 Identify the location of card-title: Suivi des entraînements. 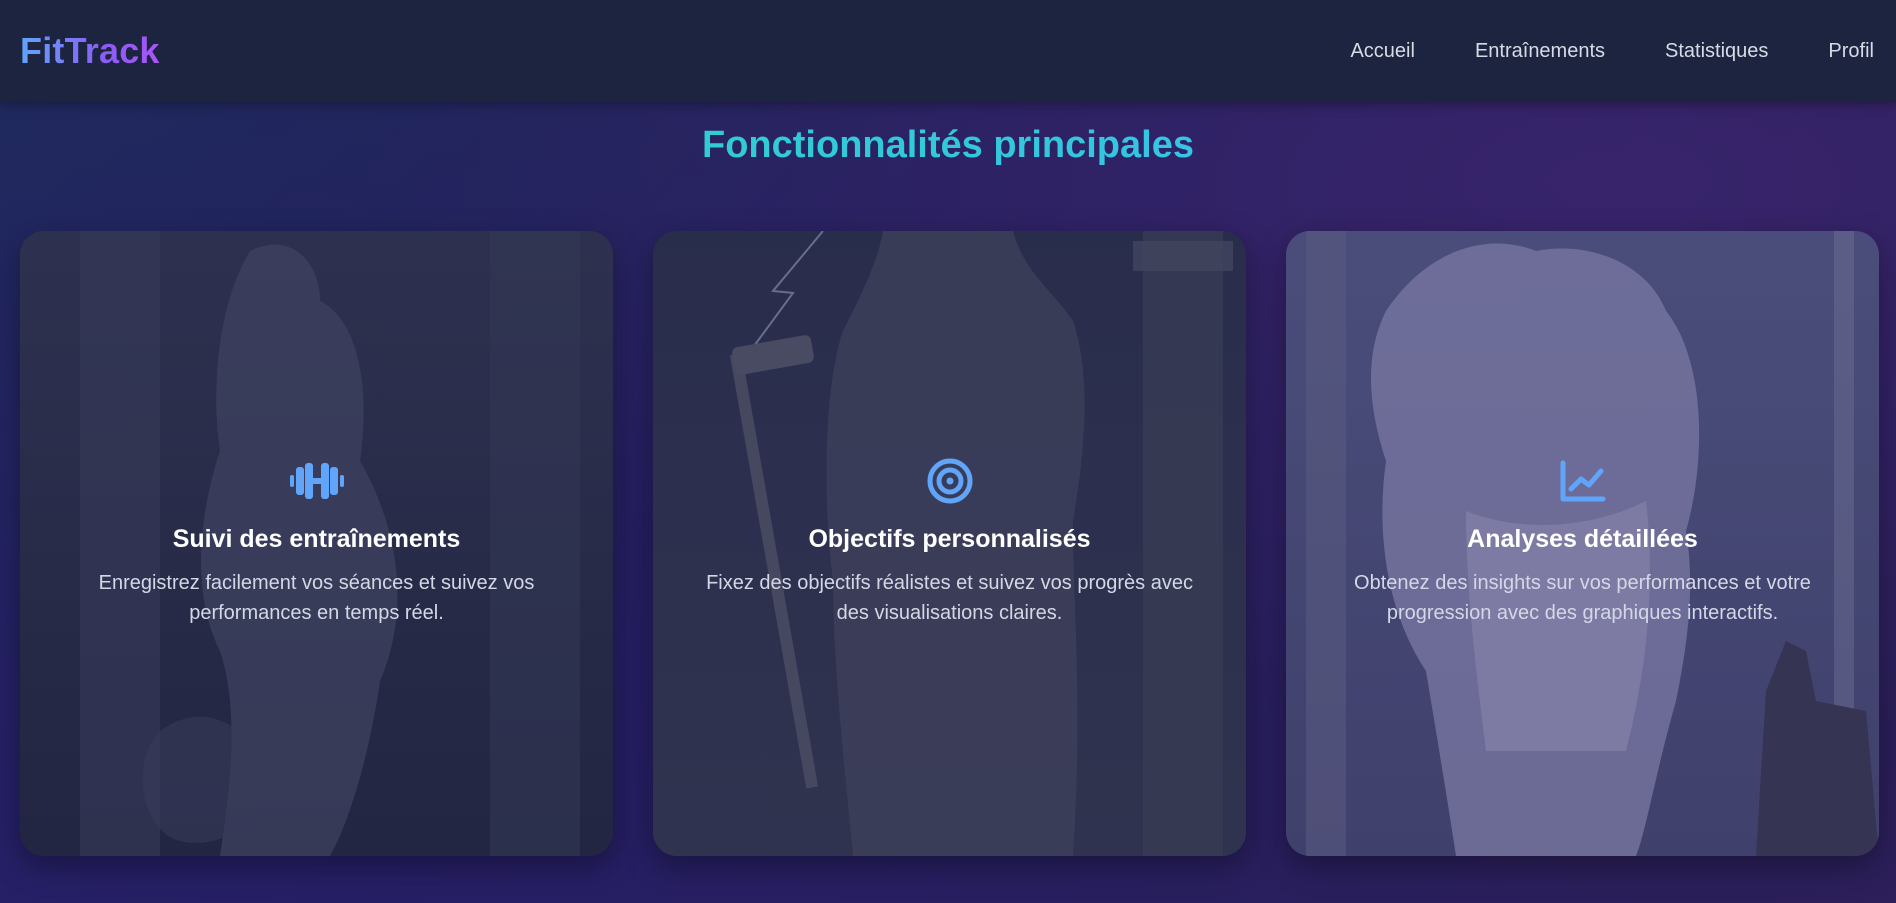
(316, 539).